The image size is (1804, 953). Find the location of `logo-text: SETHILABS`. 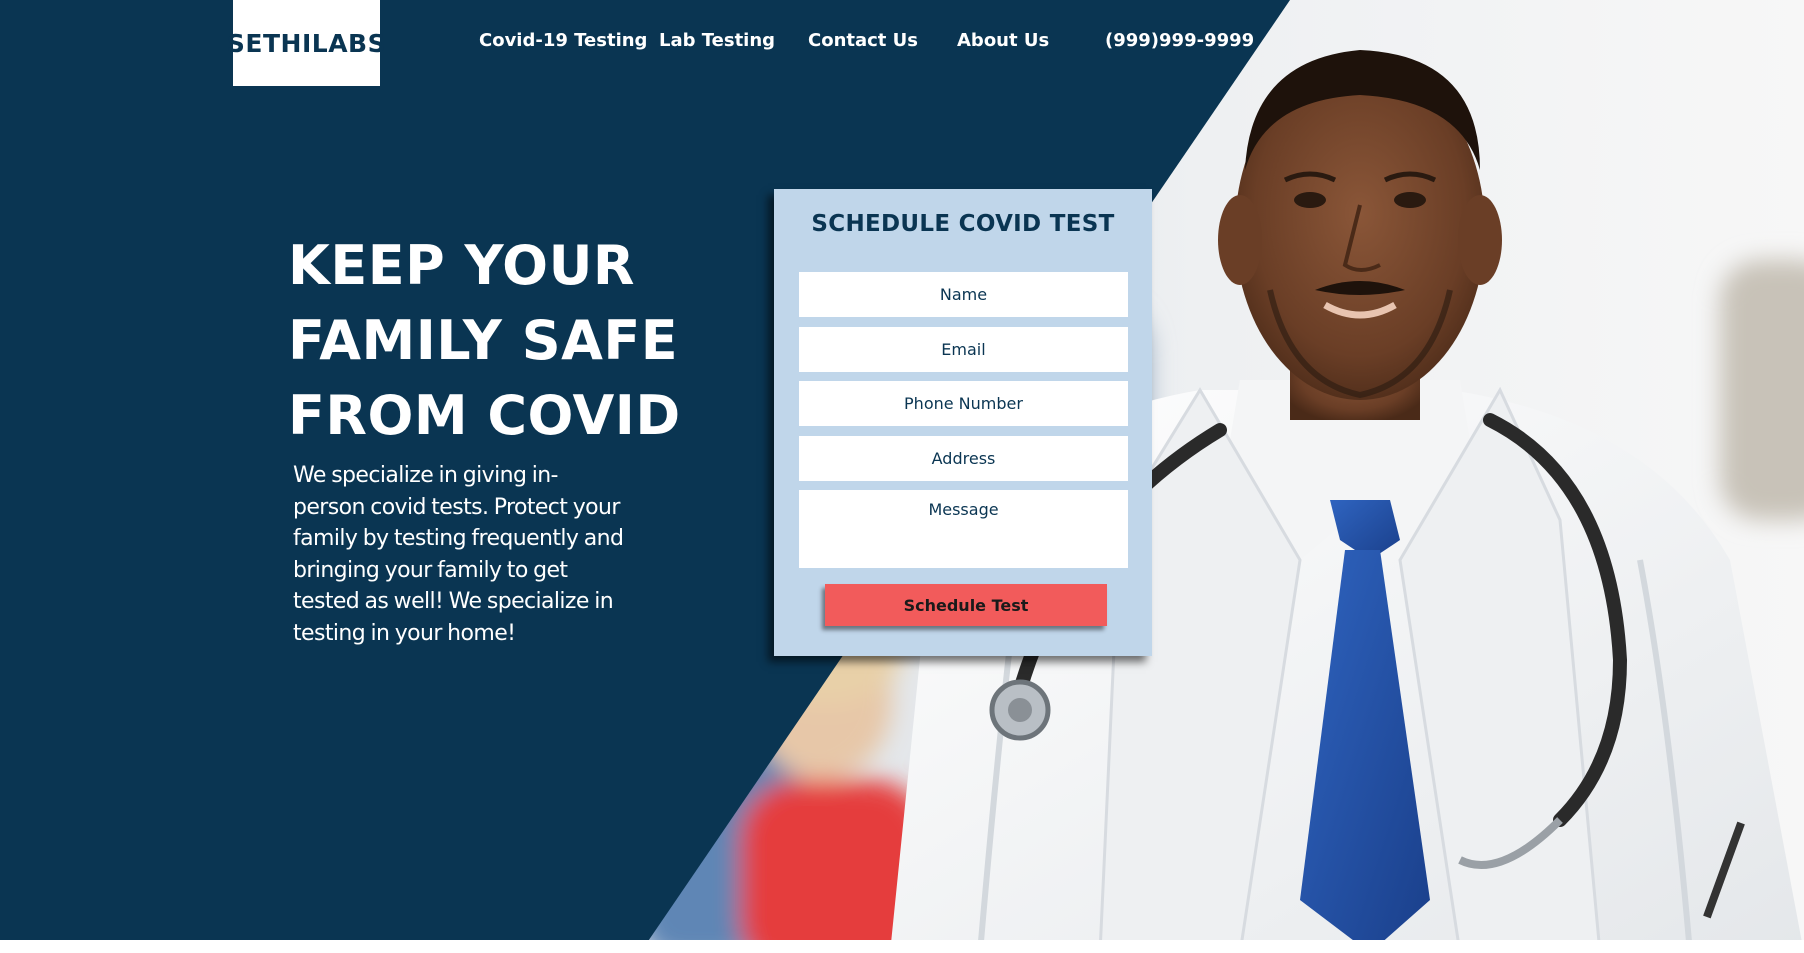

logo-text: SETHILABS is located at coordinates (306, 43).